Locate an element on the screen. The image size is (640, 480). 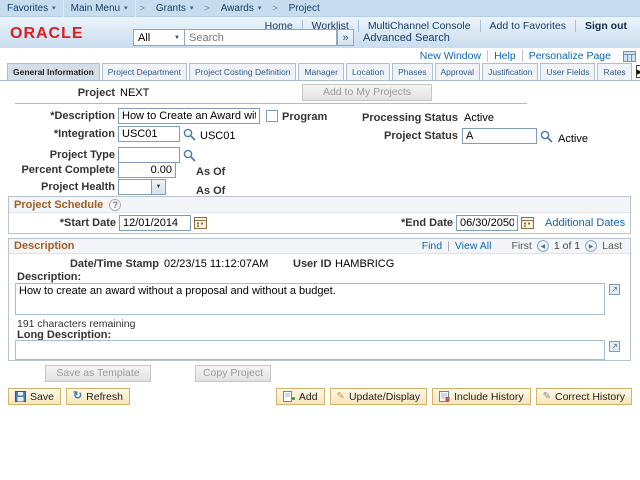
percent-complete-input is located at coordinates (147, 170).